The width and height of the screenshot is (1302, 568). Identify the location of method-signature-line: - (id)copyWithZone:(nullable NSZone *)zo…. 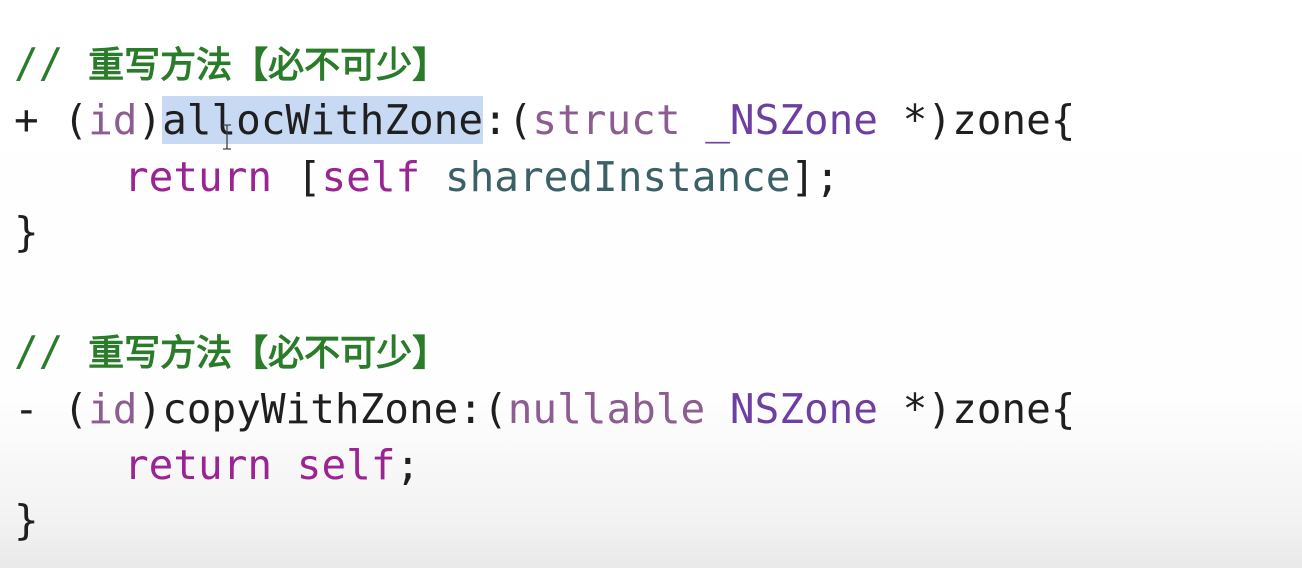
(544, 409).